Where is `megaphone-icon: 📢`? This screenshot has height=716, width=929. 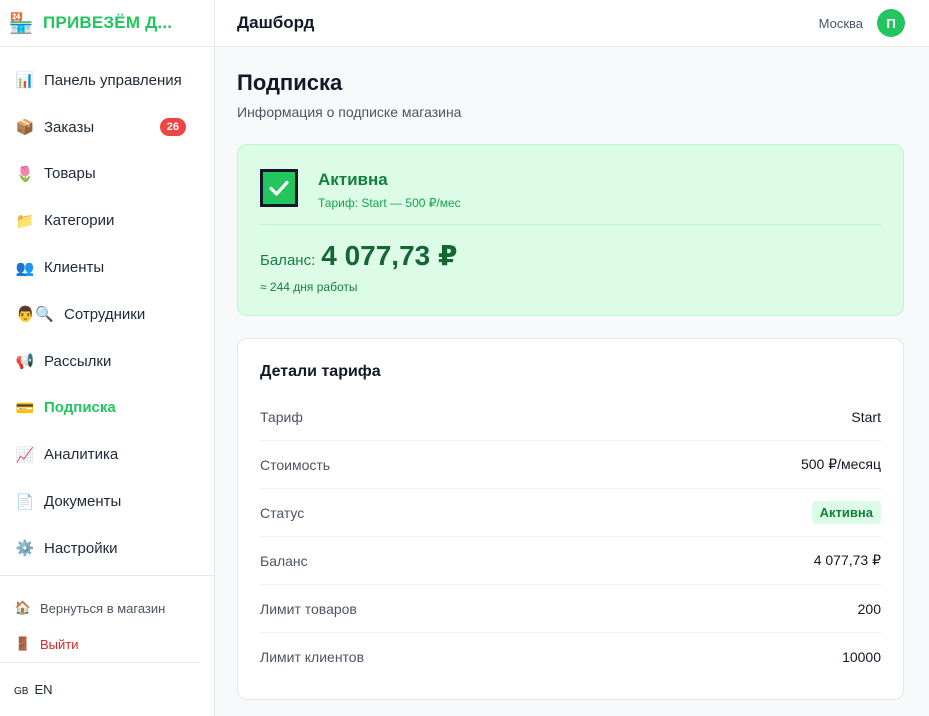 megaphone-icon: 📢 is located at coordinates (25, 362).